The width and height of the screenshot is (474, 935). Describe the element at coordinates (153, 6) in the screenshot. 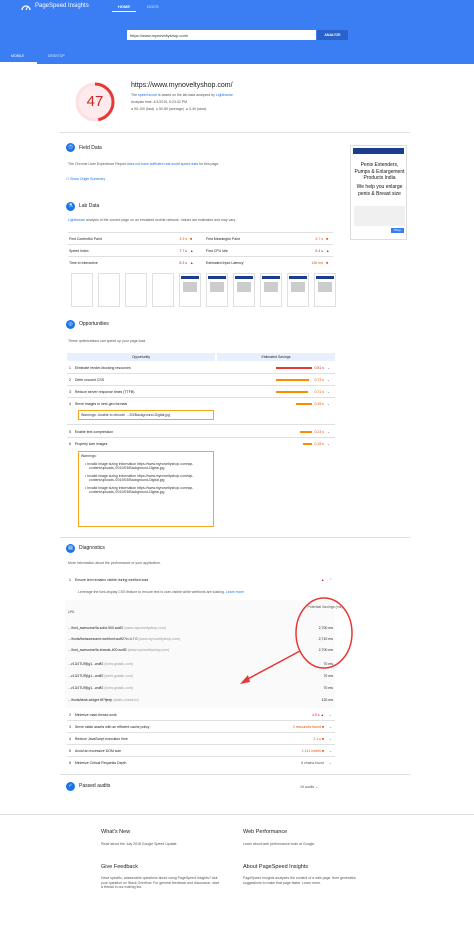

I see `nav-docs: DOCS` at that location.